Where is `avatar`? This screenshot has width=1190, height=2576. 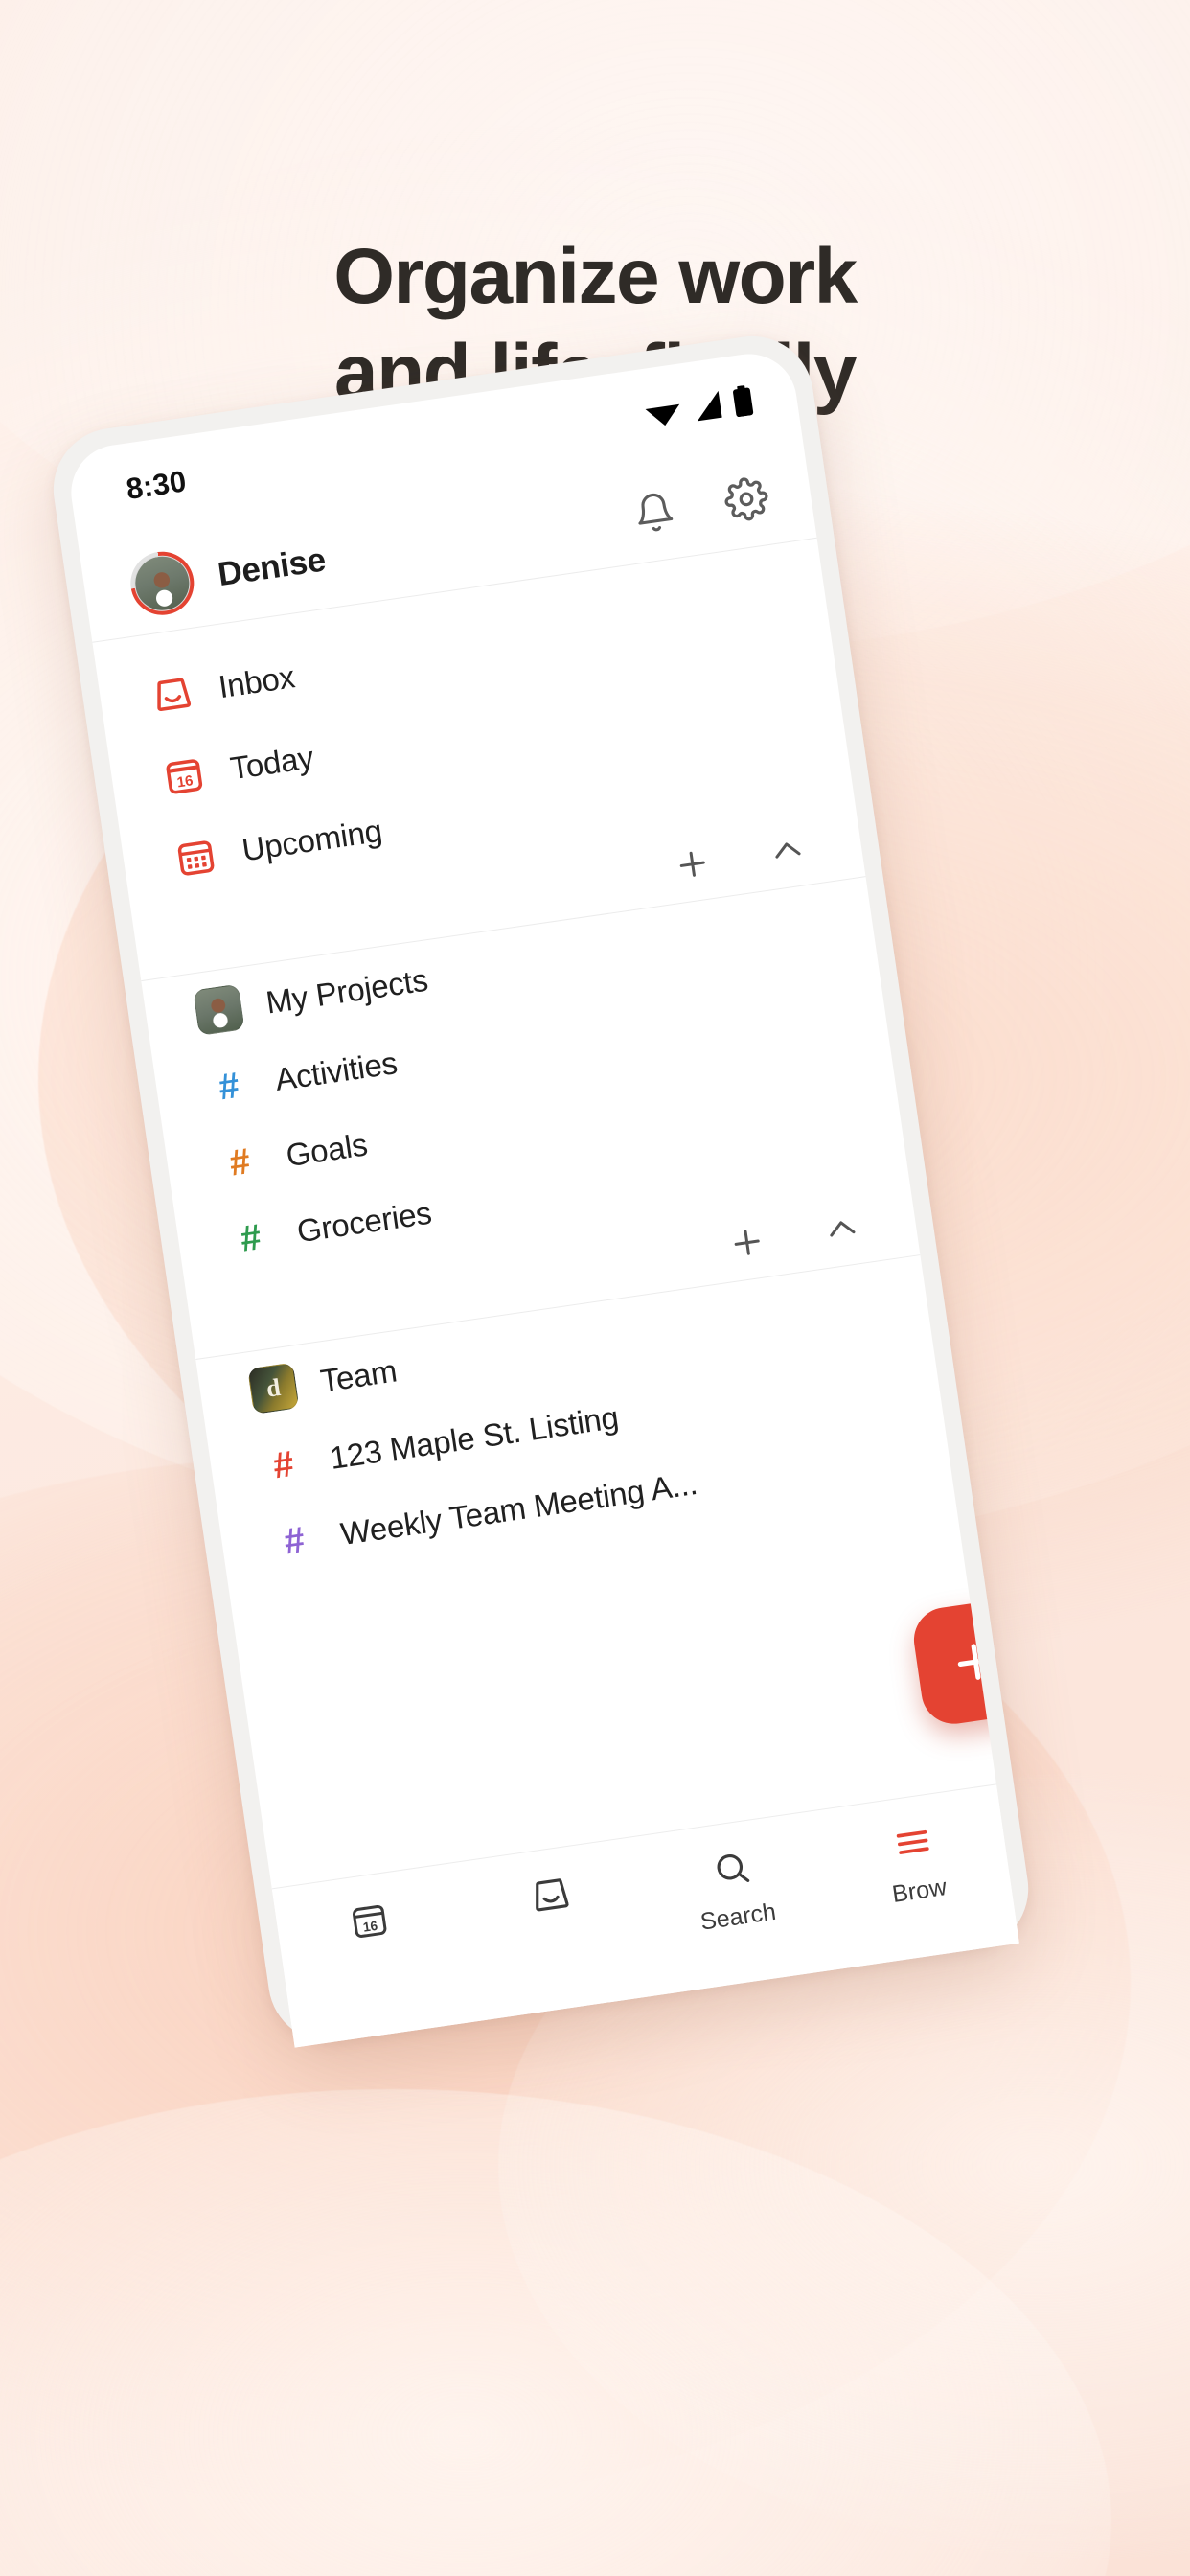
avatar is located at coordinates (162, 583).